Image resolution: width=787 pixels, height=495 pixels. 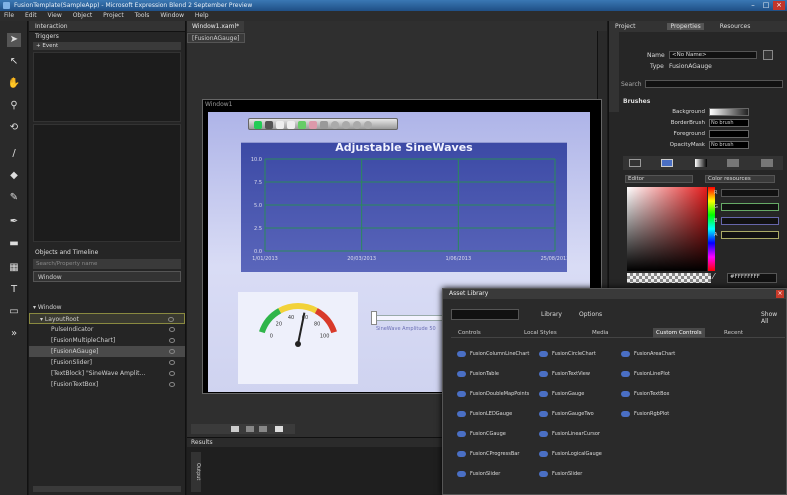 I want to click on brush-opacitymask: OpacityMask No brush, so click(x=705, y=145).